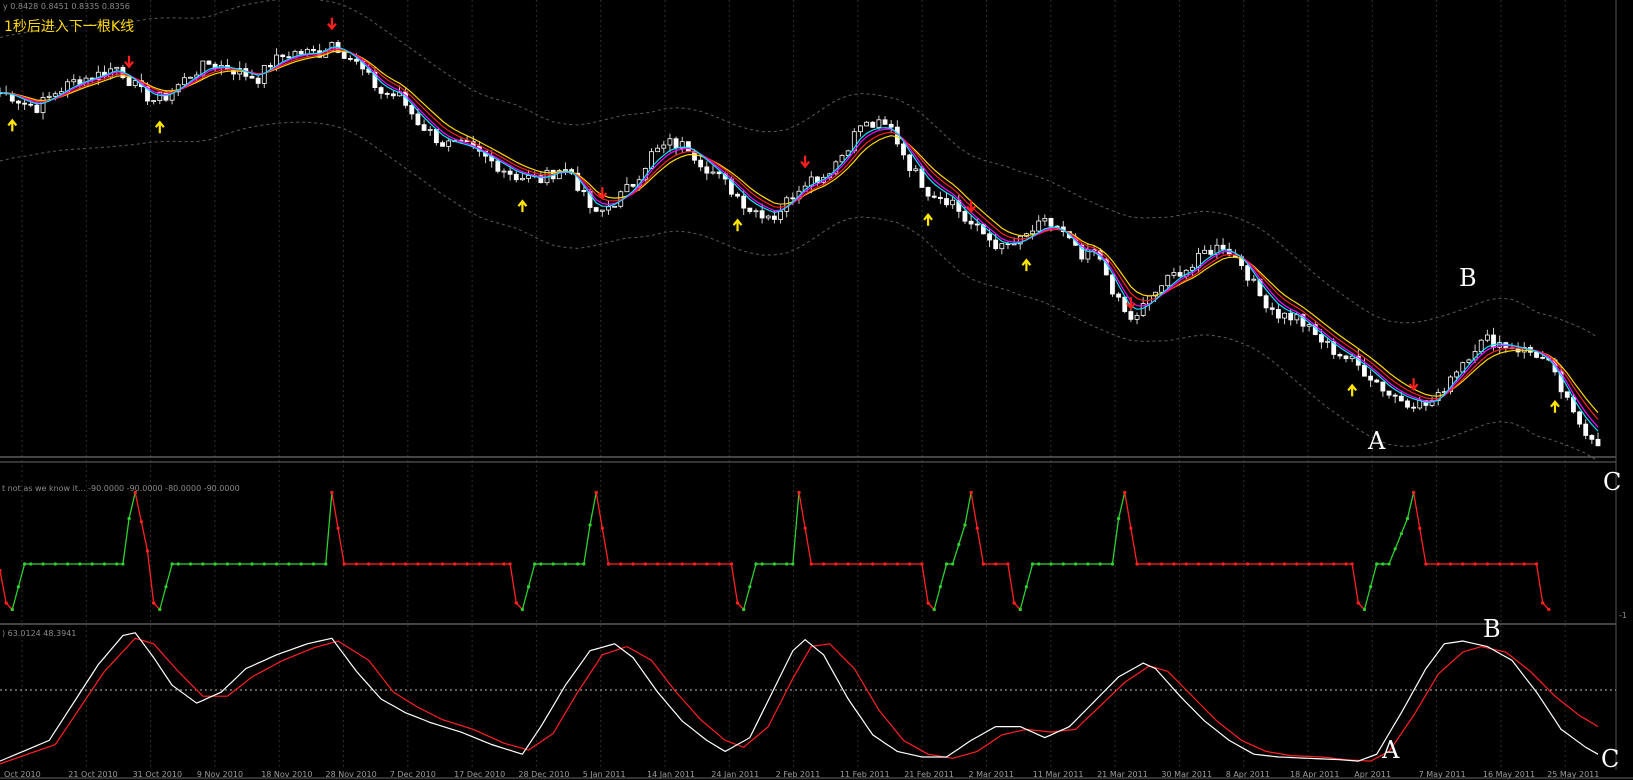 The height and width of the screenshot is (780, 1633). I want to click on label-stoch-c: C, so click(1610, 759).